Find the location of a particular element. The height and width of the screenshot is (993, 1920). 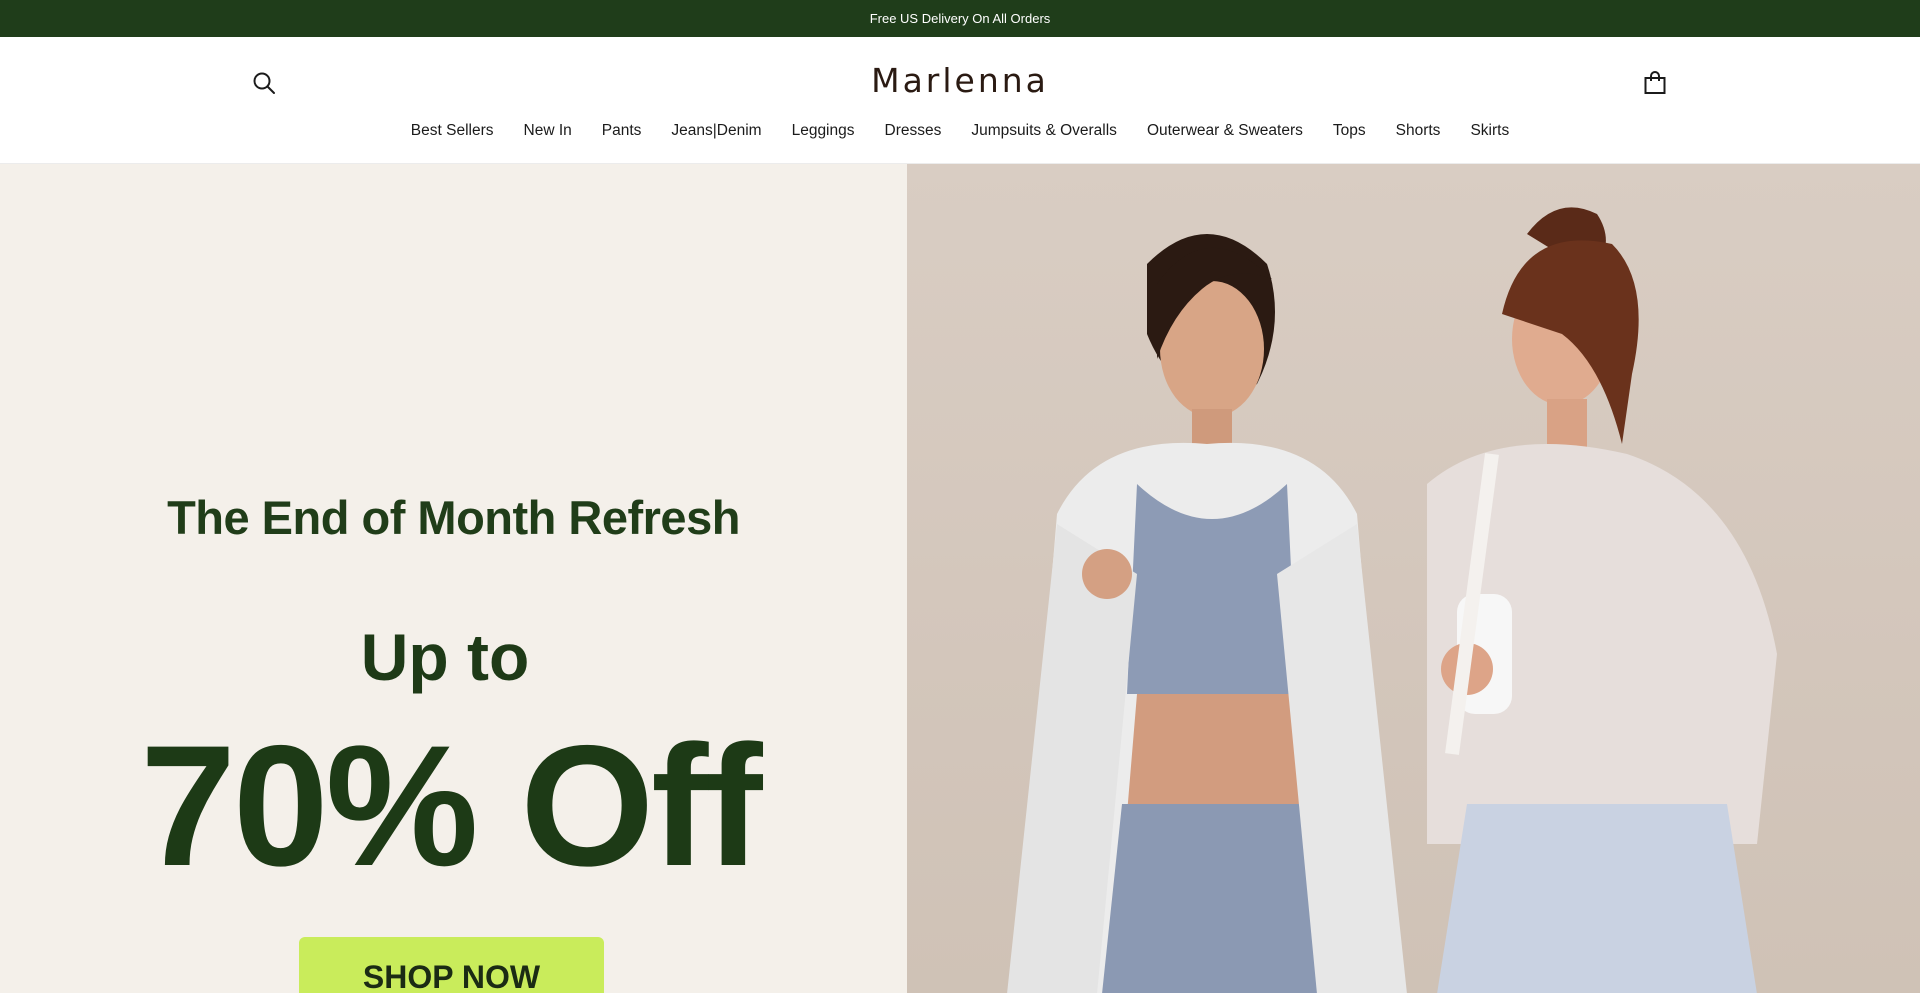

search-icon is located at coordinates (264, 83).